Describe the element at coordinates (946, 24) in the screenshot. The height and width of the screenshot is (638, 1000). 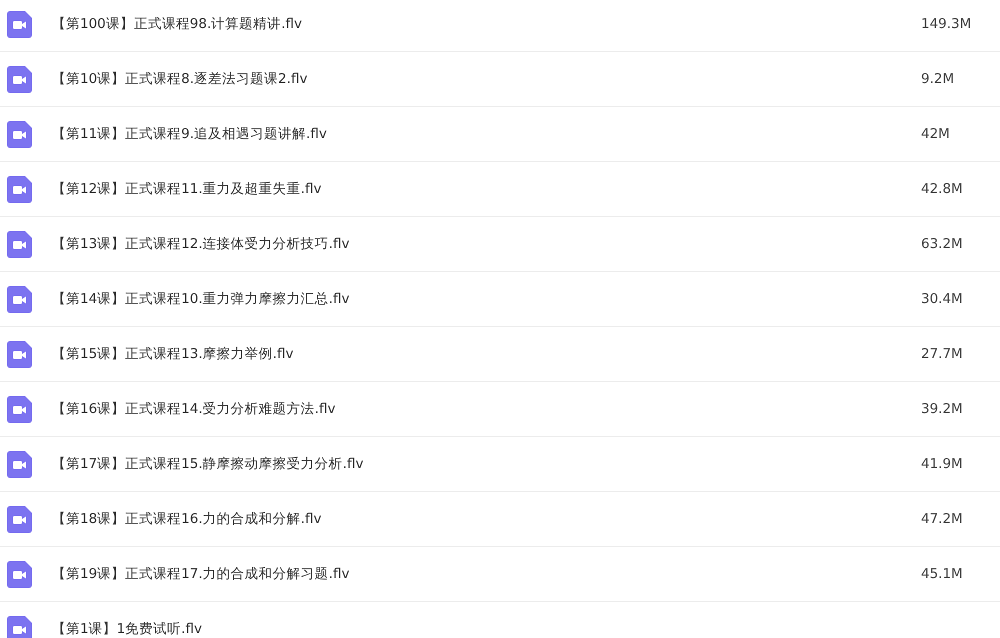
I see `file-size: 149.3M` at that location.